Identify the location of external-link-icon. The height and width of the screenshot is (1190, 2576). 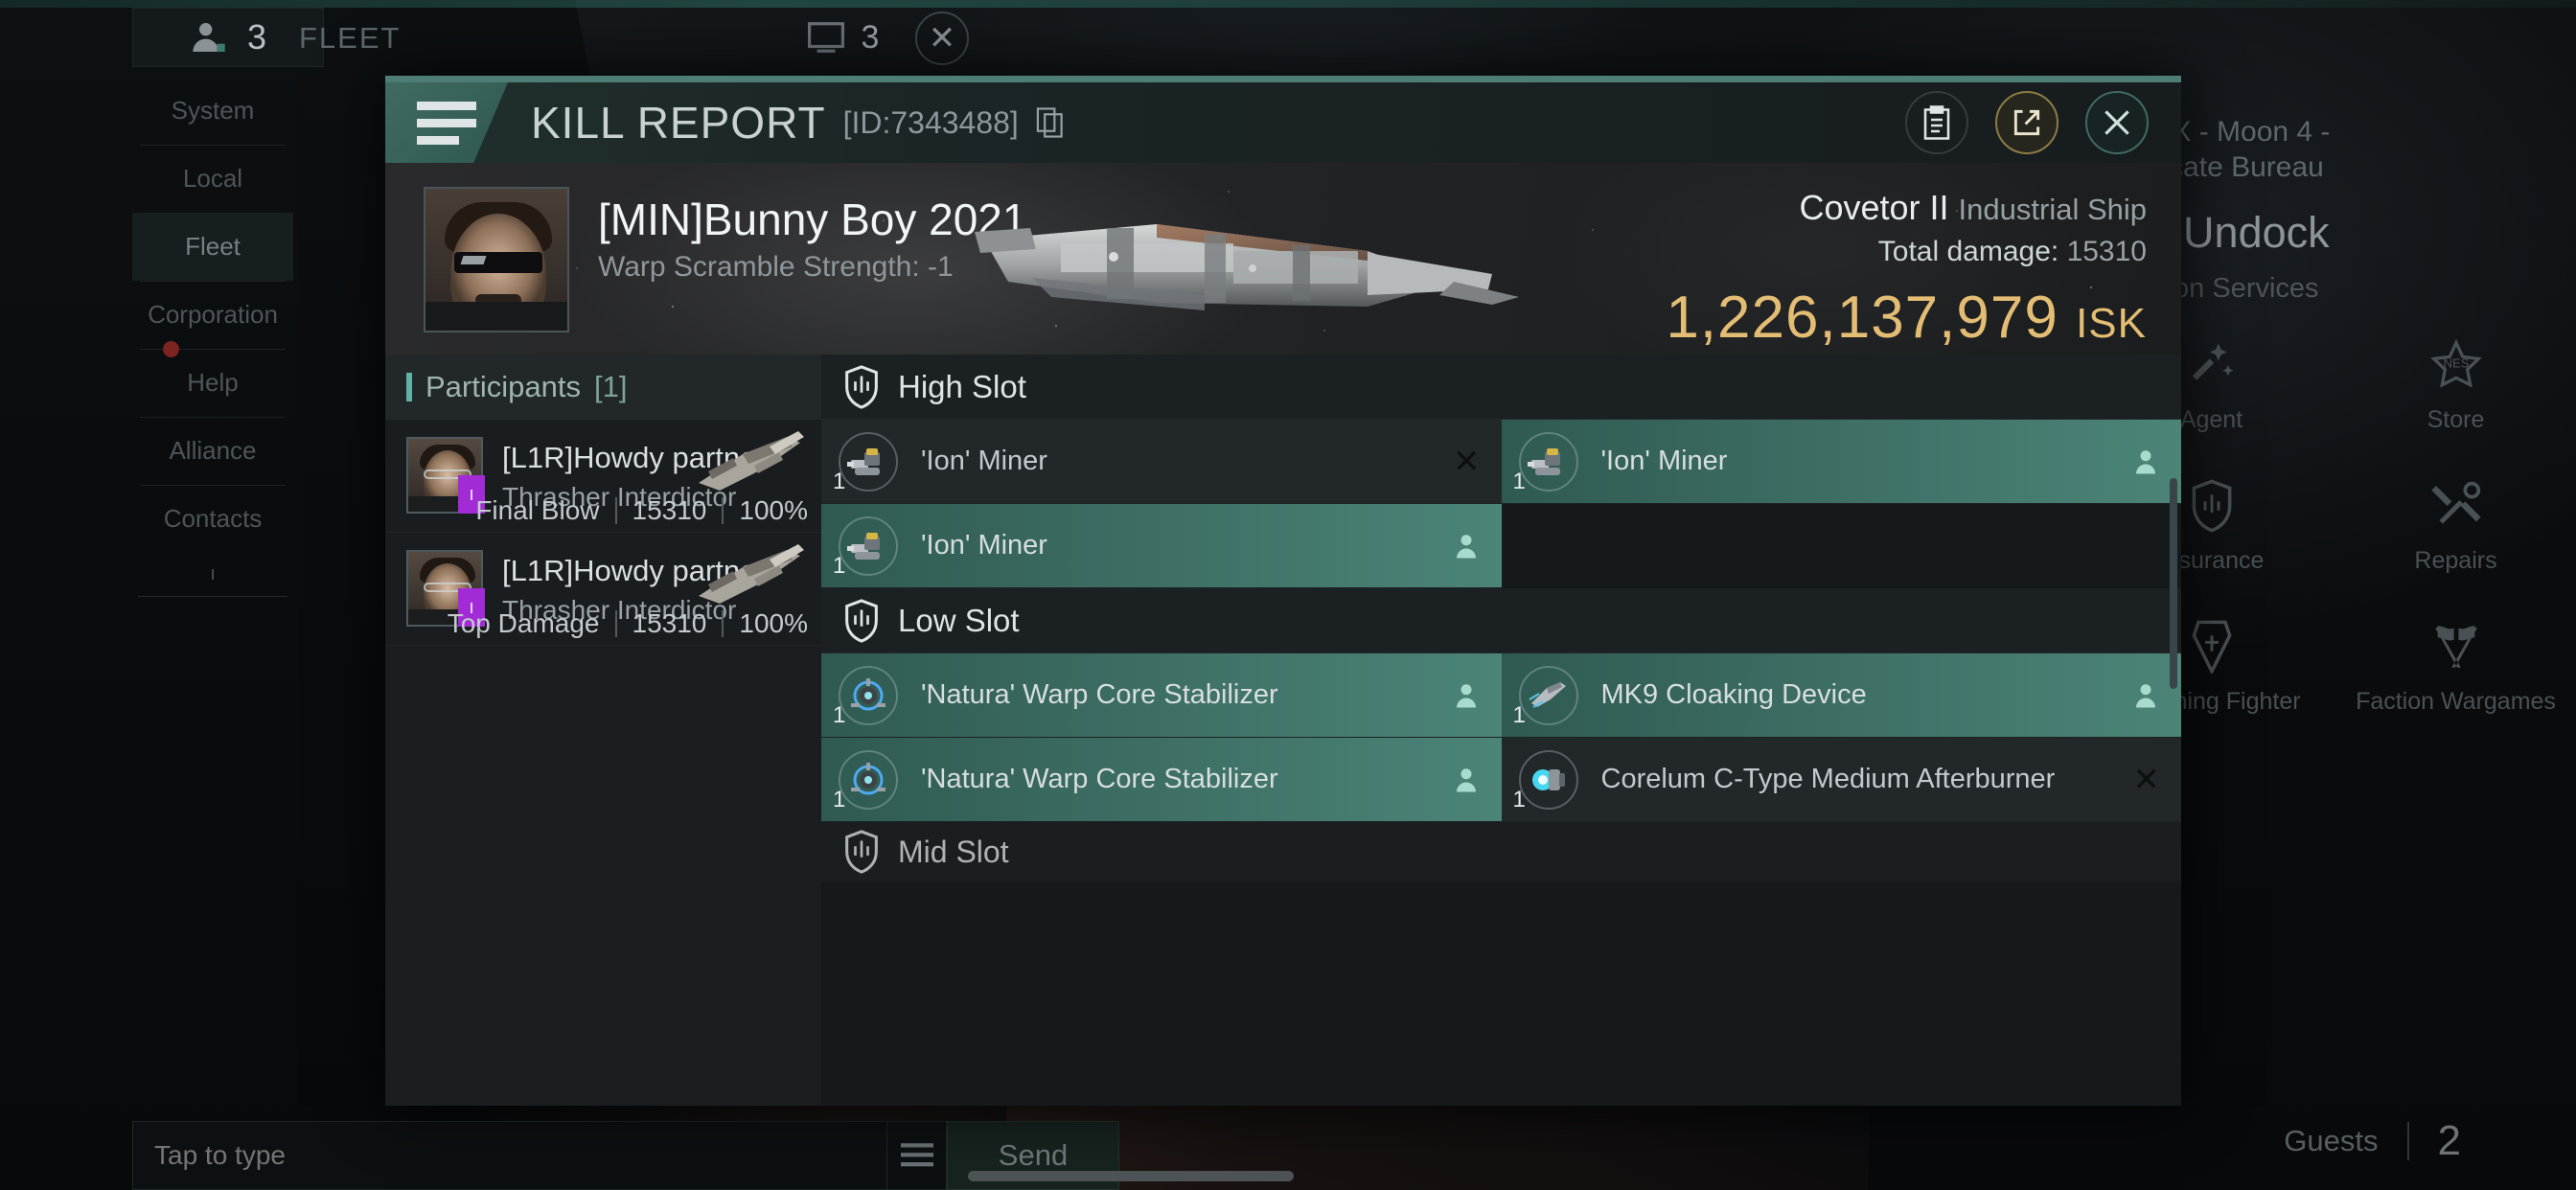
(2027, 123).